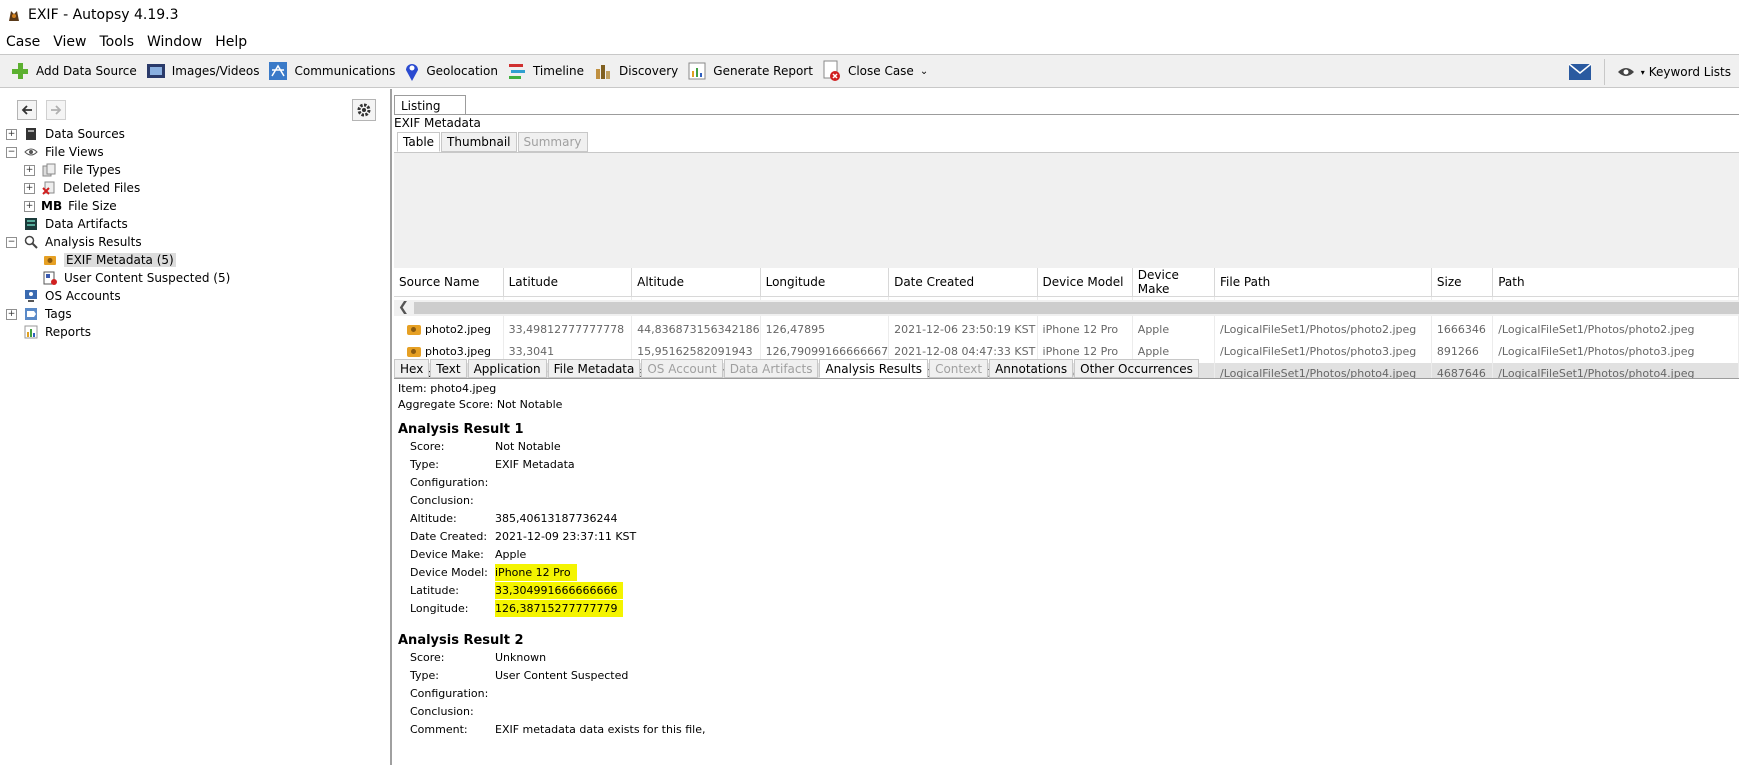 This screenshot has width=1739, height=765. What do you see at coordinates (136, 278) in the screenshot?
I see `tree-item-user-content-suspected: User Content Suspected (5)` at bounding box center [136, 278].